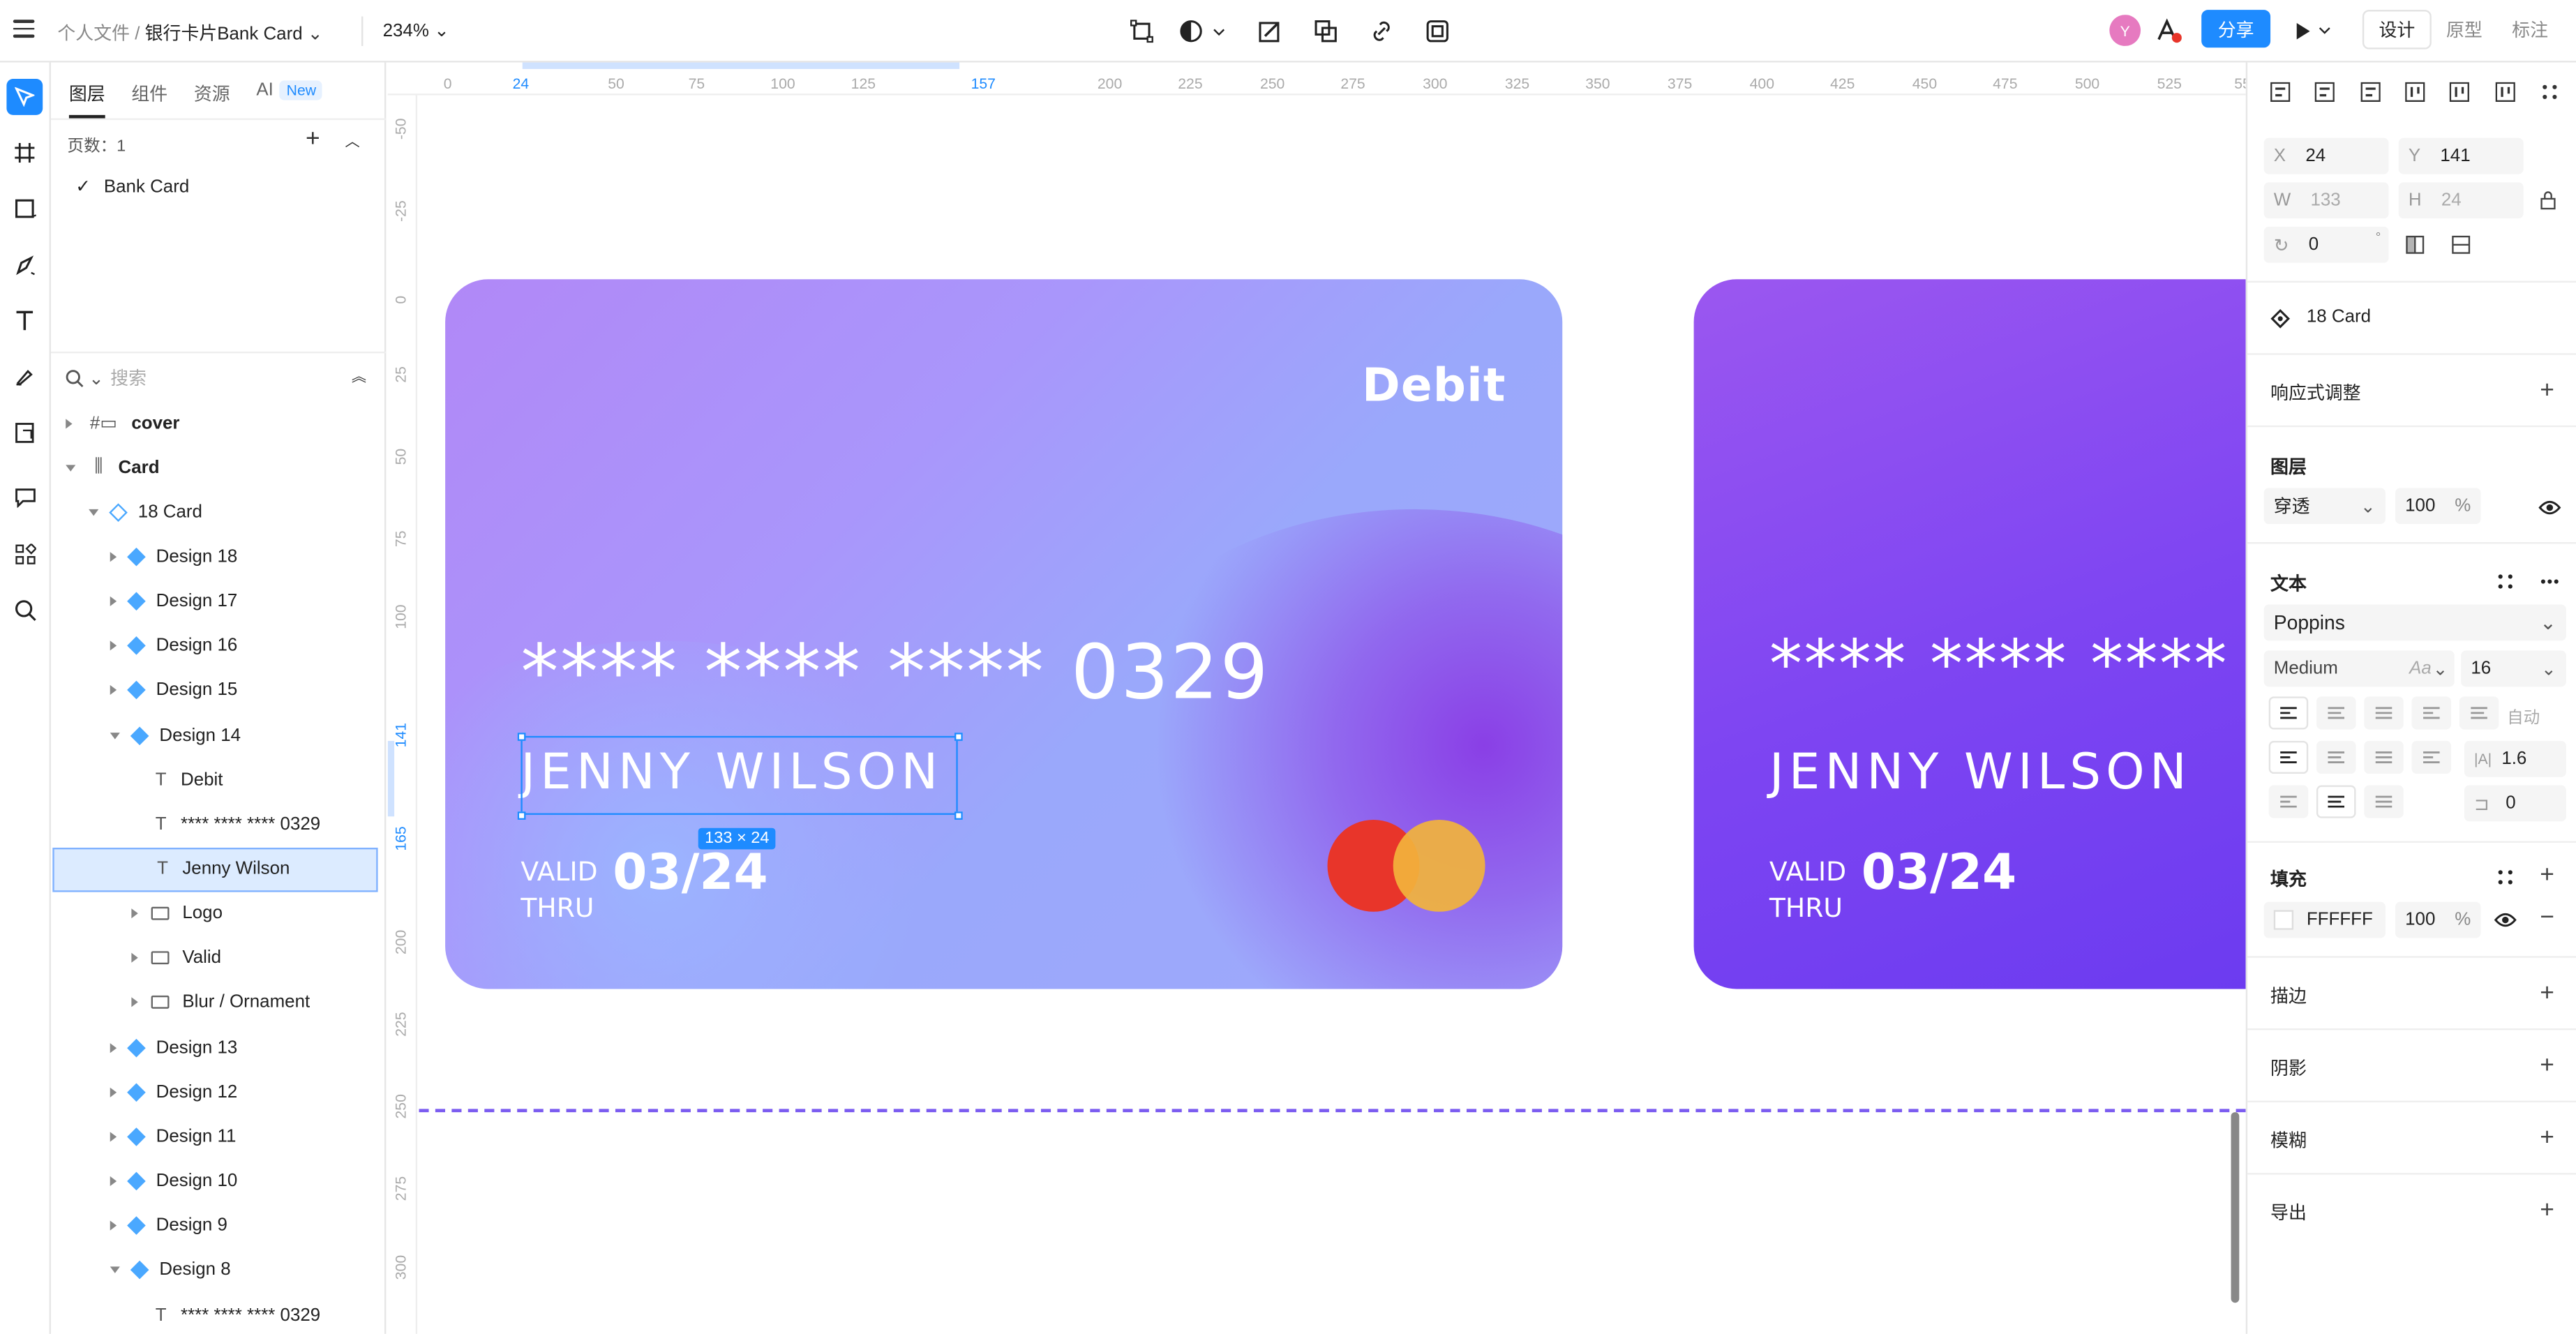 This screenshot has height=1334, width=2576. I want to click on style-grid-icon, so click(2505, 877).